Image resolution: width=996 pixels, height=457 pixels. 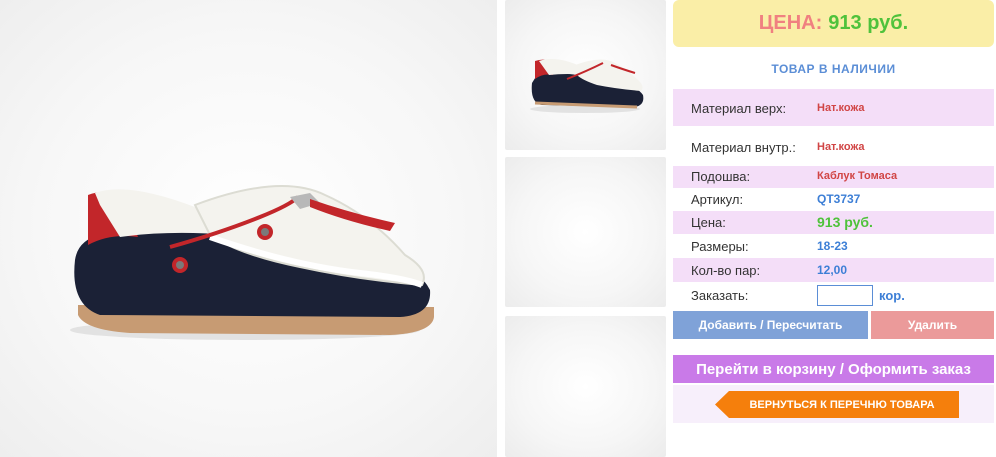 What do you see at coordinates (845, 295) in the screenshot?
I see `order-quantity-input` at bounding box center [845, 295].